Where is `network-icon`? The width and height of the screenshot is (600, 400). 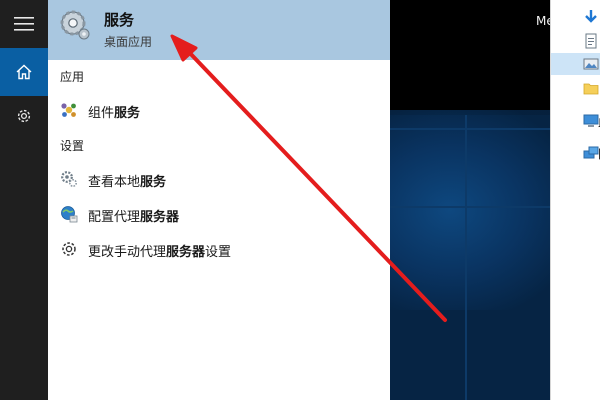
network-icon is located at coordinates (591, 152).